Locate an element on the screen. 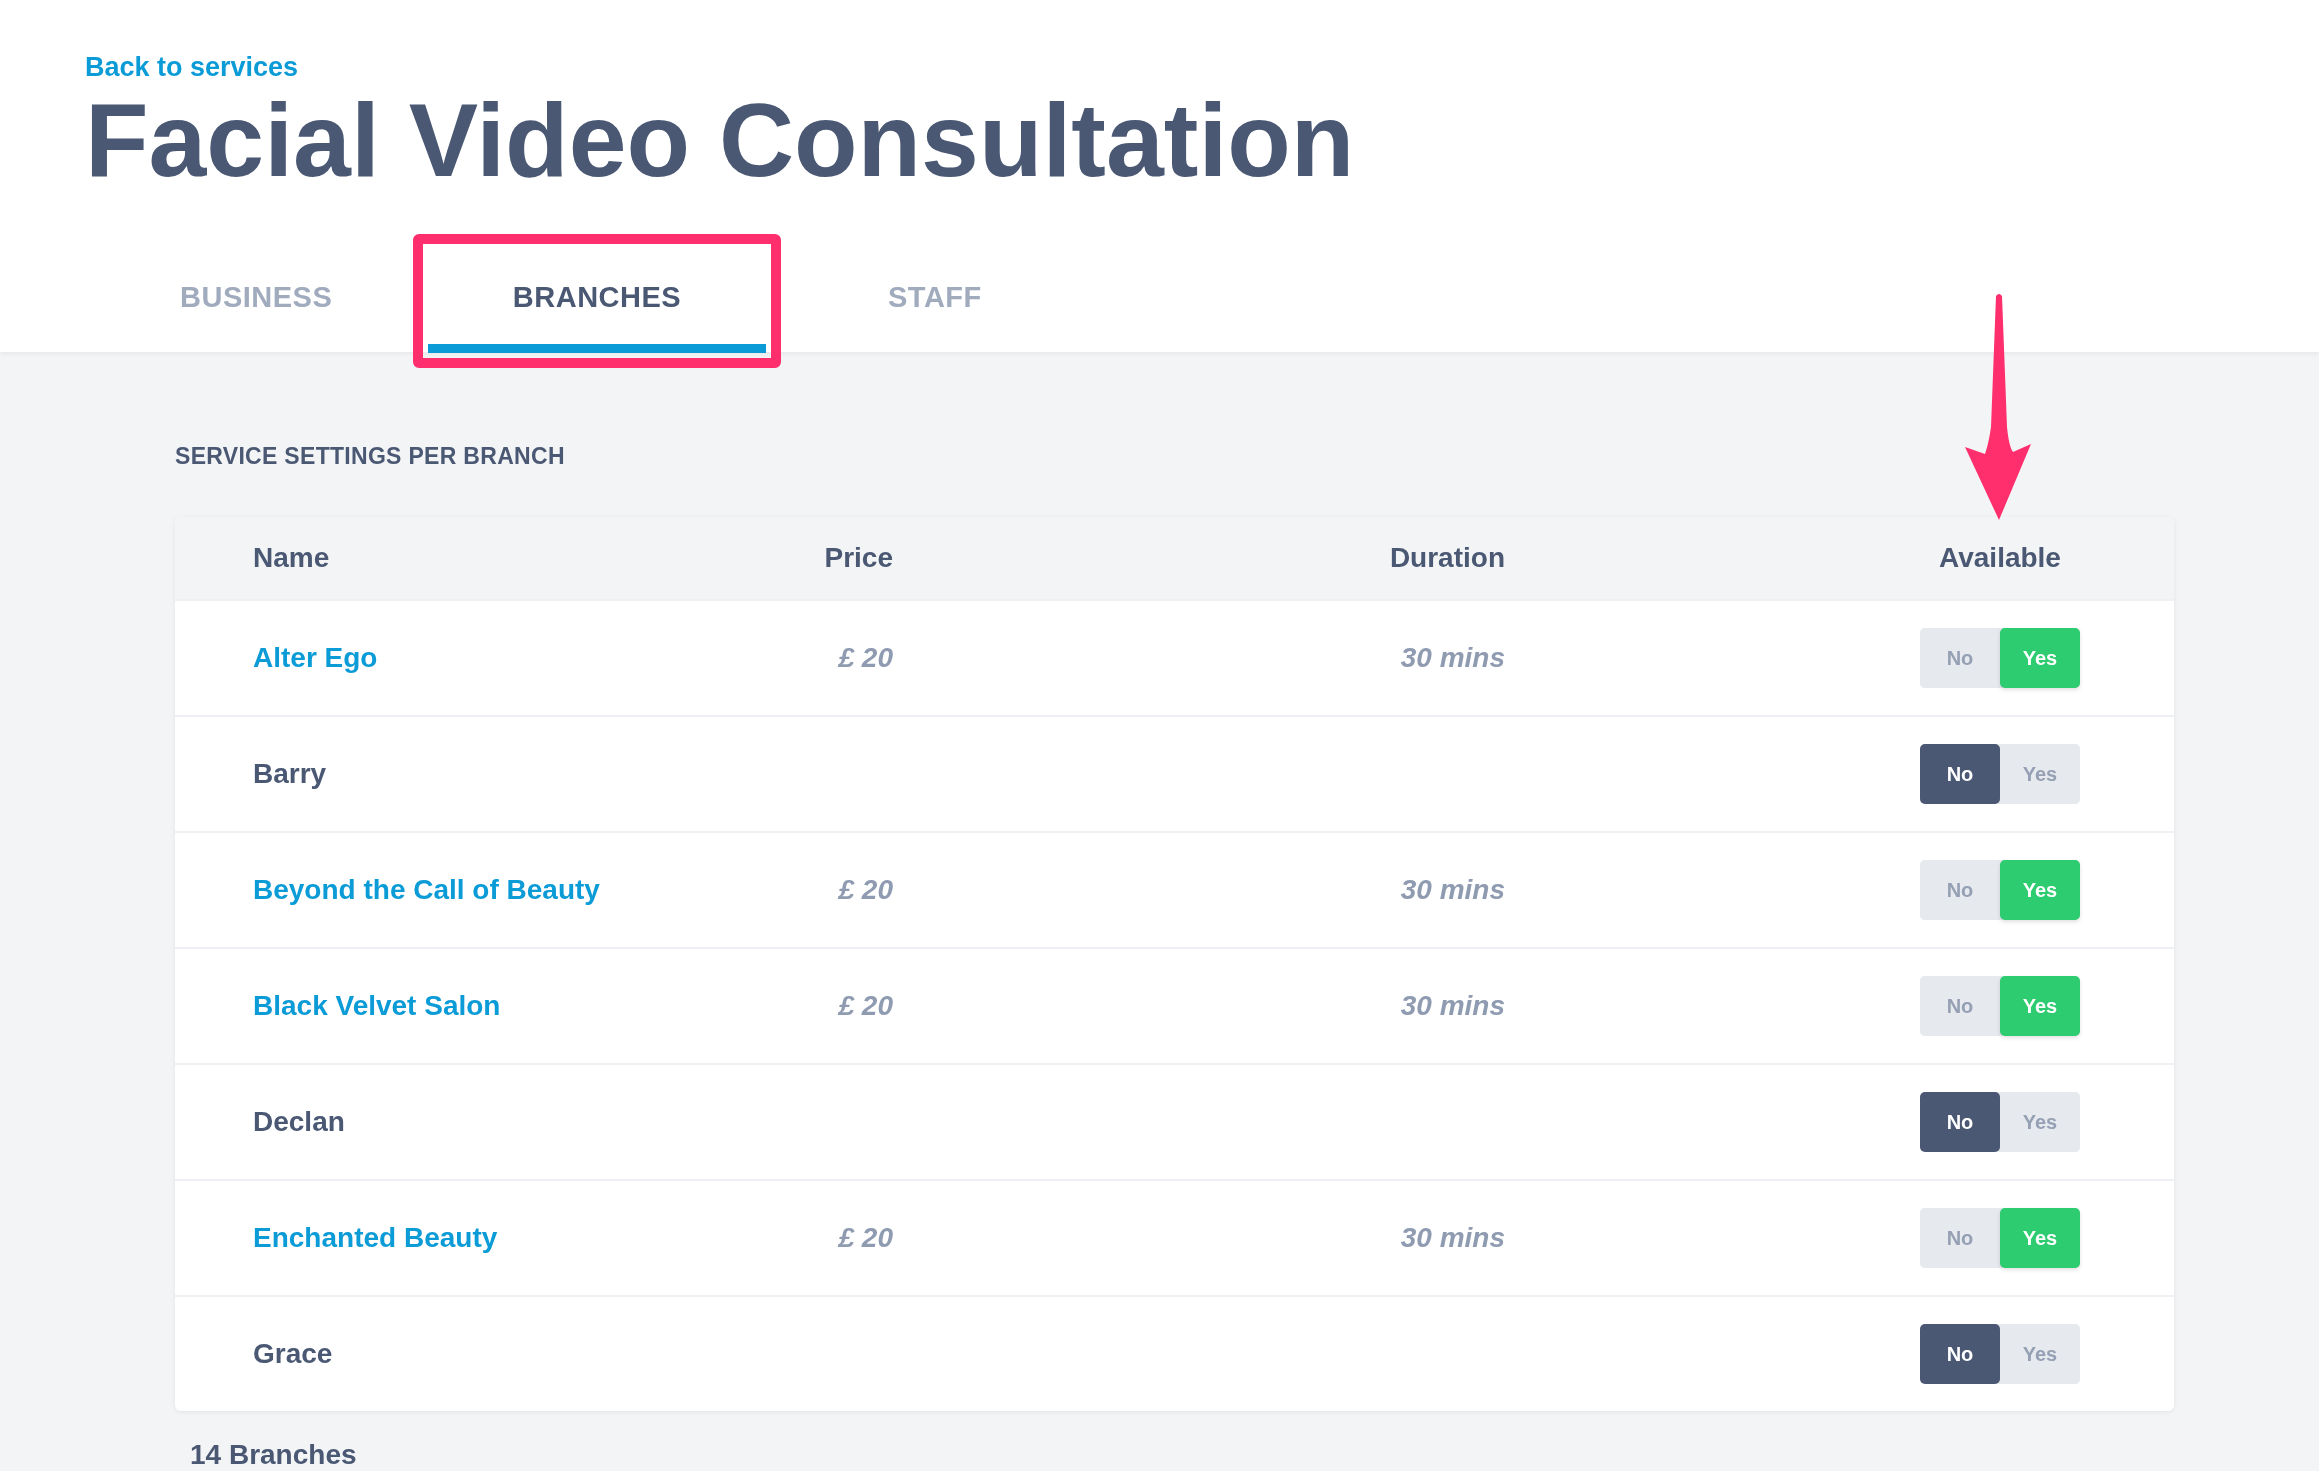 The width and height of the screenshot is (2319, 1471). branch-link: Enchanted Beauty is located at coordinates (375, 1237).